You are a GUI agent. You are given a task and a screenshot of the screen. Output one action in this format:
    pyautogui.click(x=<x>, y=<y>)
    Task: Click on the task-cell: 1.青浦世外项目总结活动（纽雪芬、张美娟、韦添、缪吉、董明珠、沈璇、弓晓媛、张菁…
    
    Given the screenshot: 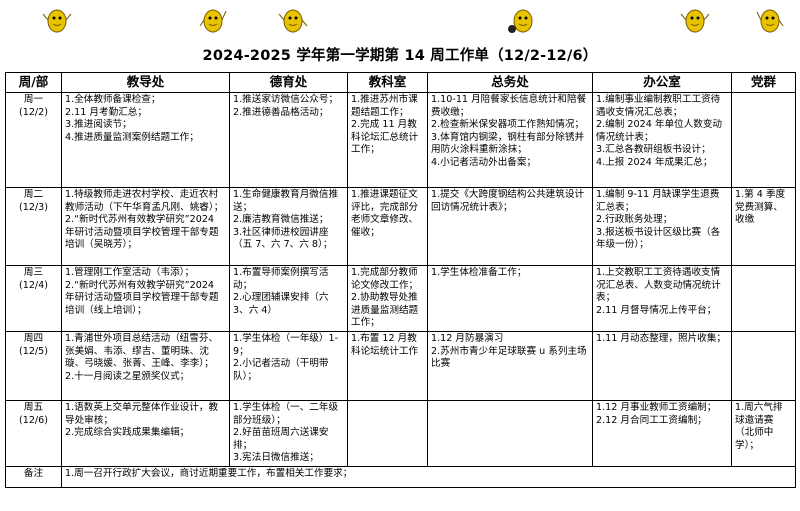 What is the action you would take?
    pyautogui.click(x=145, y=365)
    